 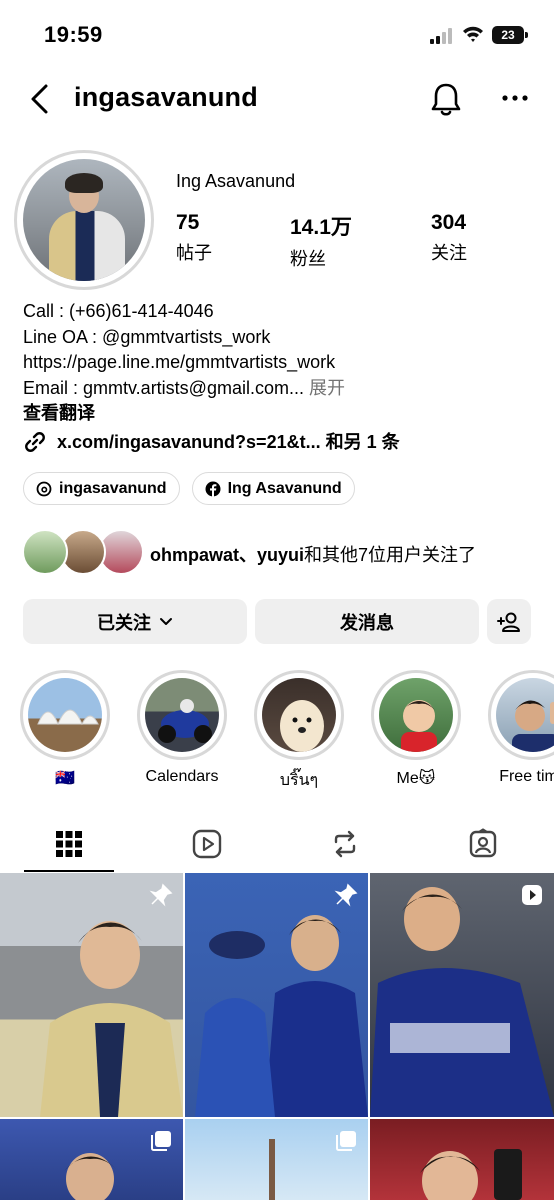 I want to click on highlight-item: 🇦🇺, so click(x=65, y=729).